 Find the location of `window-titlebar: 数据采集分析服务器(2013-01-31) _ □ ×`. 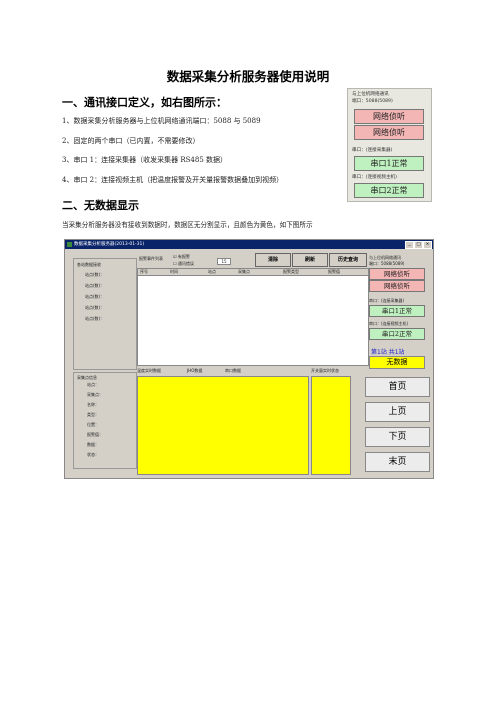

window-titlebar: 数据采集分析服务器(2013-01-31) _ □ × is located at coordinates (249, 244).